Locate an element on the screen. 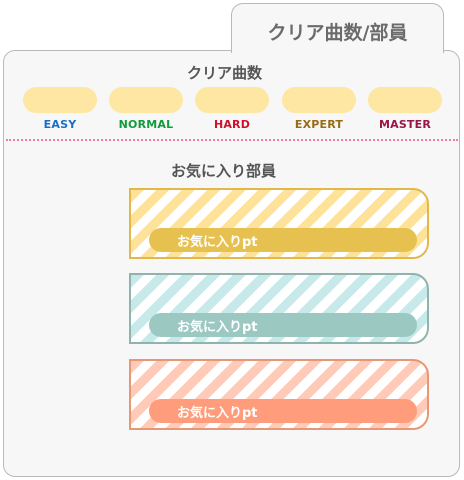  clear-count-expert is located at coordinates (319, 100).